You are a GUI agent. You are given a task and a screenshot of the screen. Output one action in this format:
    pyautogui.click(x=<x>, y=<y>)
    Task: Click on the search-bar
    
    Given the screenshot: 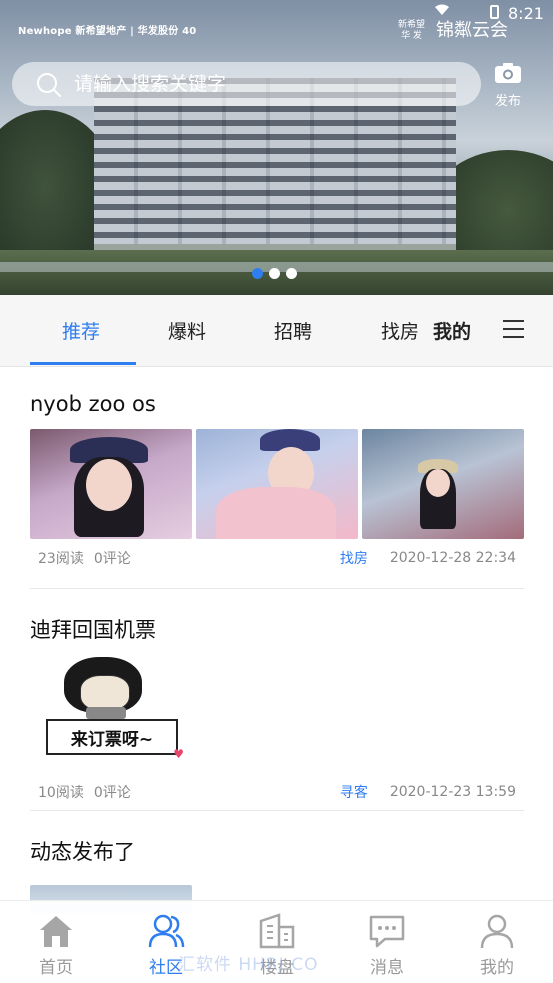 What is the action you would take?
    pyautogui.click(x=246, y=84)
    